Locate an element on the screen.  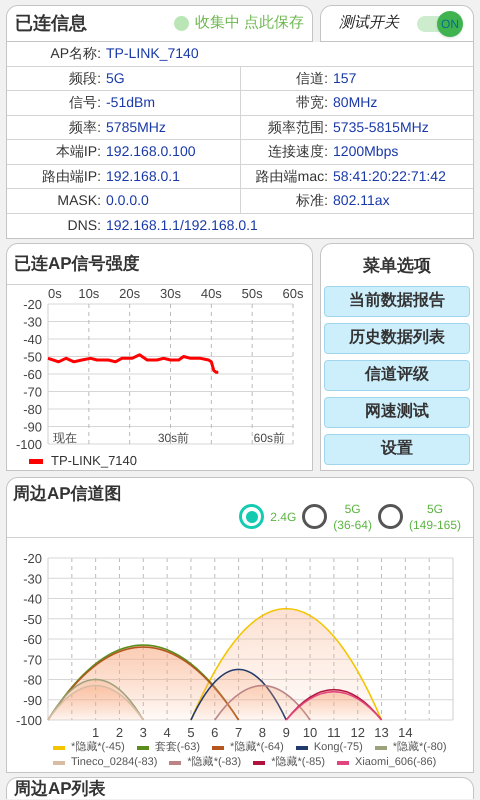
field-label: 本端IP: is located at coordinates (78, 152).